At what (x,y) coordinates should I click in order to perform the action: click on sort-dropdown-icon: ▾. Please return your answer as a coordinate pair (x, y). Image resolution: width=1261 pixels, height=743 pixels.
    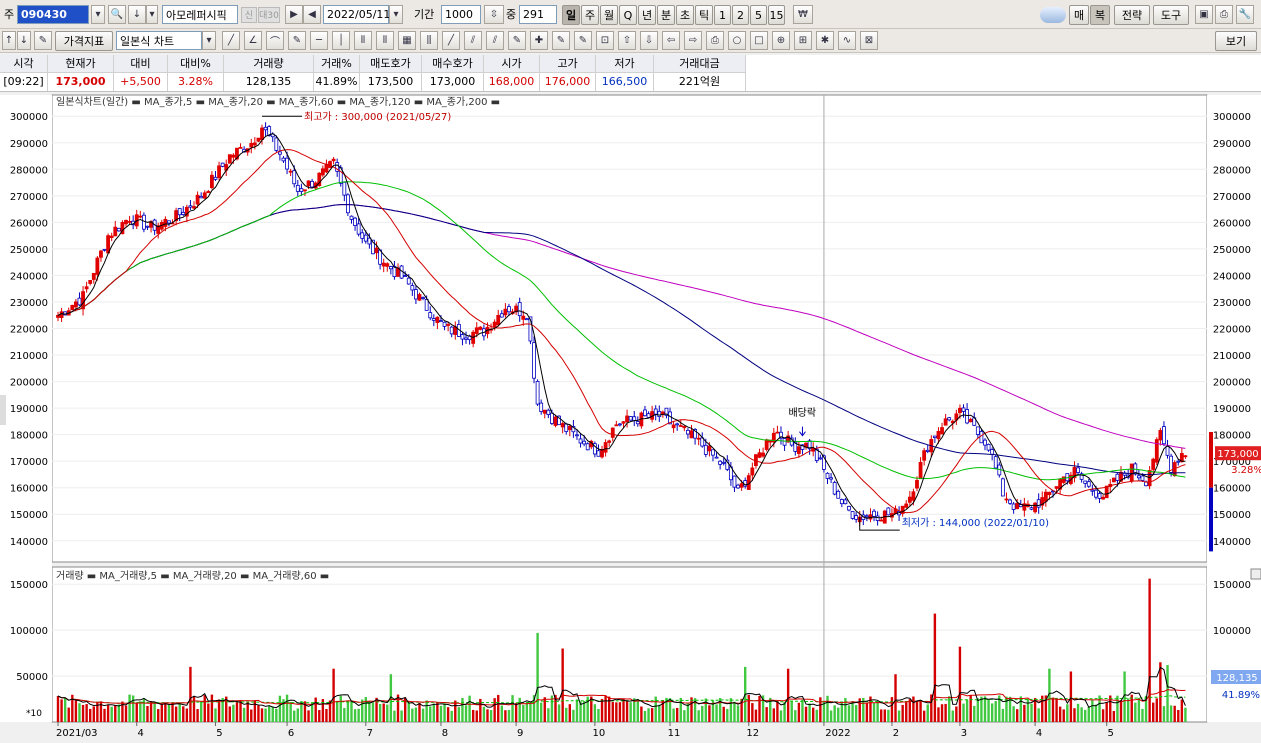
    Looking at the image, I should click on (152, 14).